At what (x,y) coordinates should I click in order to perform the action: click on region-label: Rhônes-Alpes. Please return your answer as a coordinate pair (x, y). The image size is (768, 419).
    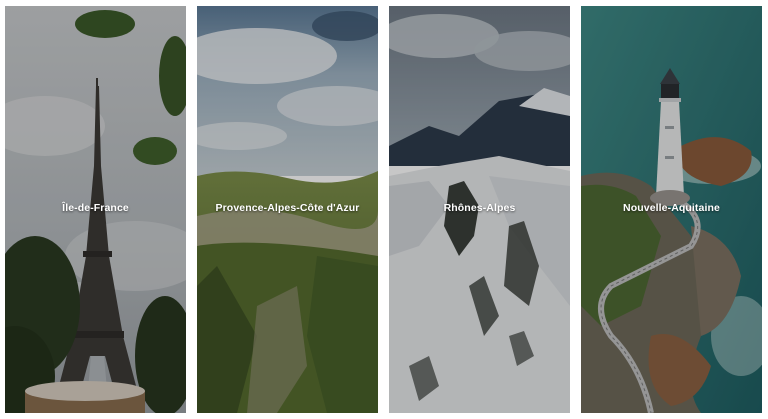
    Looking at the image, I should click on (479, 208).